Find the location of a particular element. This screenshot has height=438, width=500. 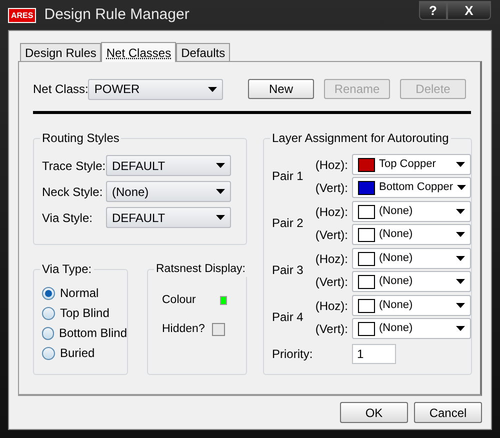

radio-option: Top Blind is located at coordinates (84, 313).